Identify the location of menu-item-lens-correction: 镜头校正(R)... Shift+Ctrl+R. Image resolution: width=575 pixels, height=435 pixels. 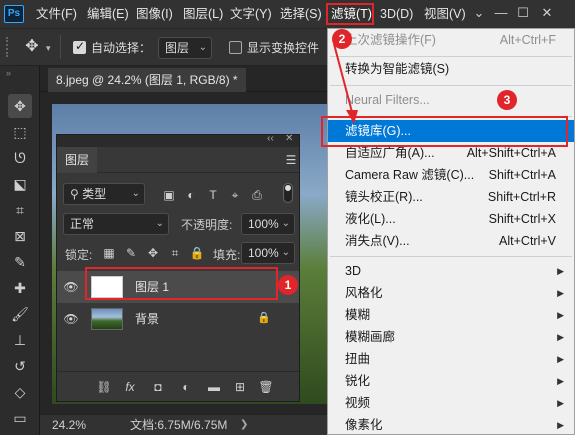
(451, 197).